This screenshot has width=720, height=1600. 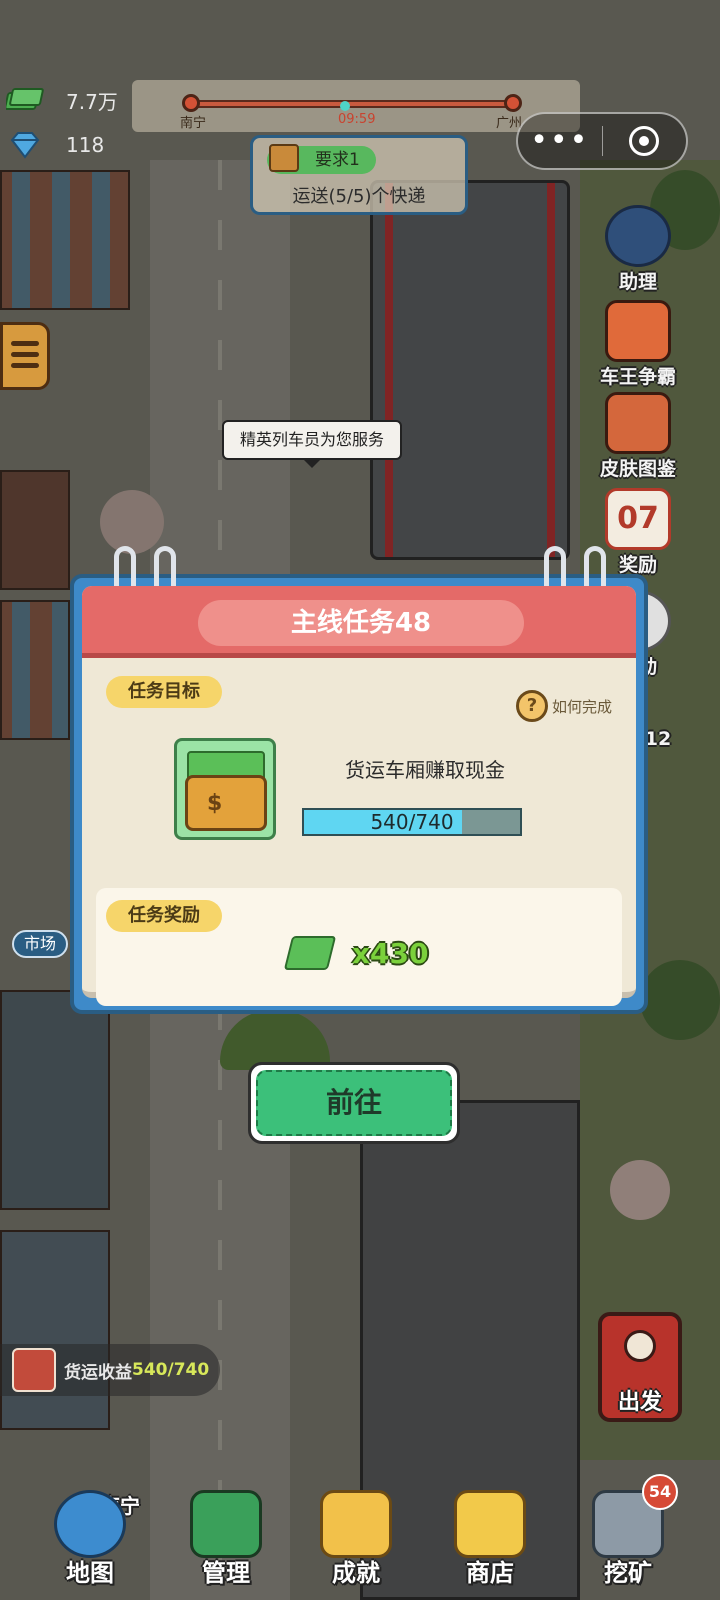 I want to click on goal-description: 货运车厢赚取现金, so click(x=425, y=770).